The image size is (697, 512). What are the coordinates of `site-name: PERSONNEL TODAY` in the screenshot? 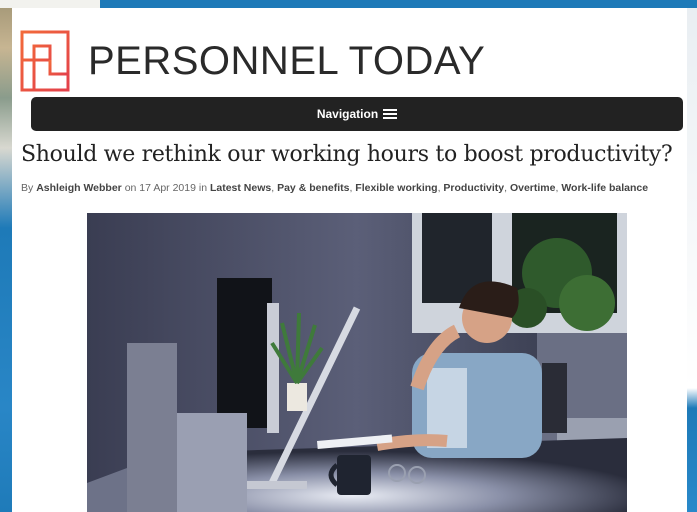 It's located at (286, 61).